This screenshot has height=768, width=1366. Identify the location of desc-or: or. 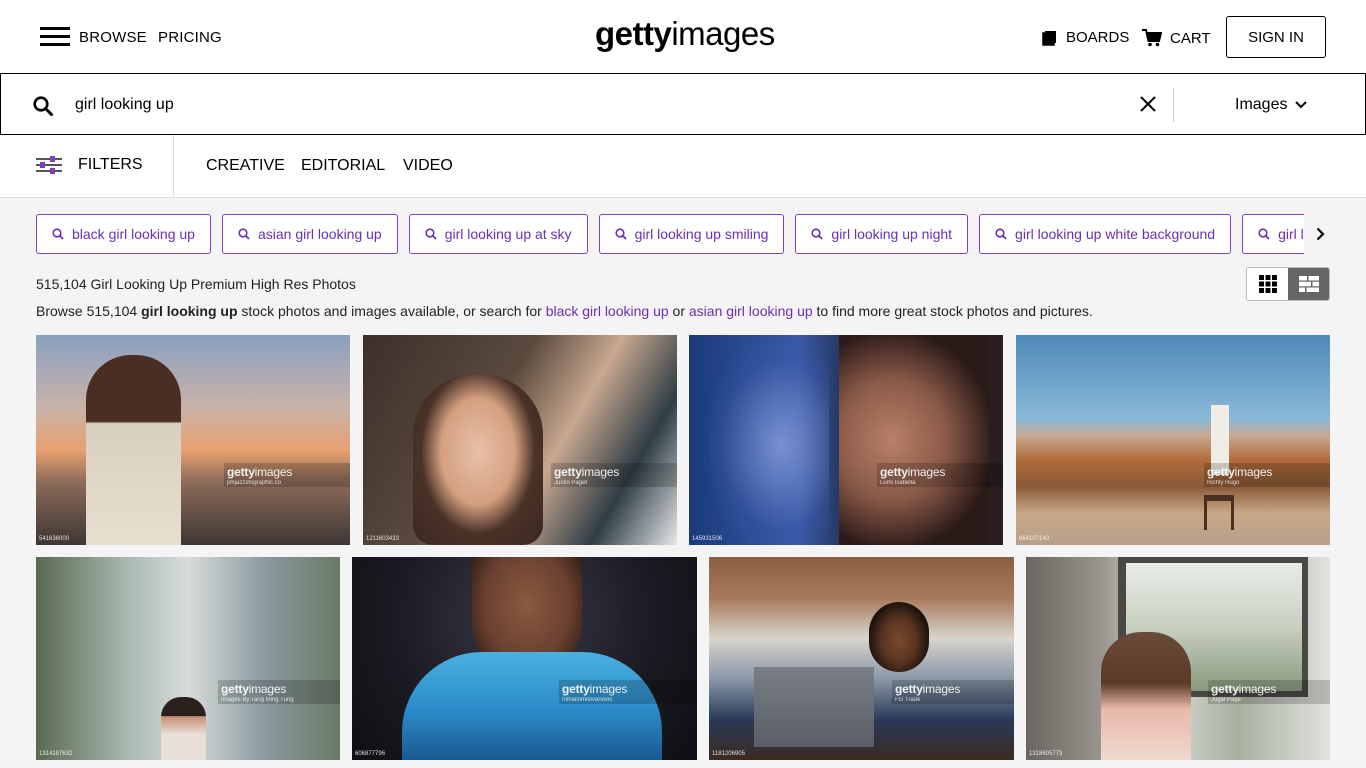
(678, 311).